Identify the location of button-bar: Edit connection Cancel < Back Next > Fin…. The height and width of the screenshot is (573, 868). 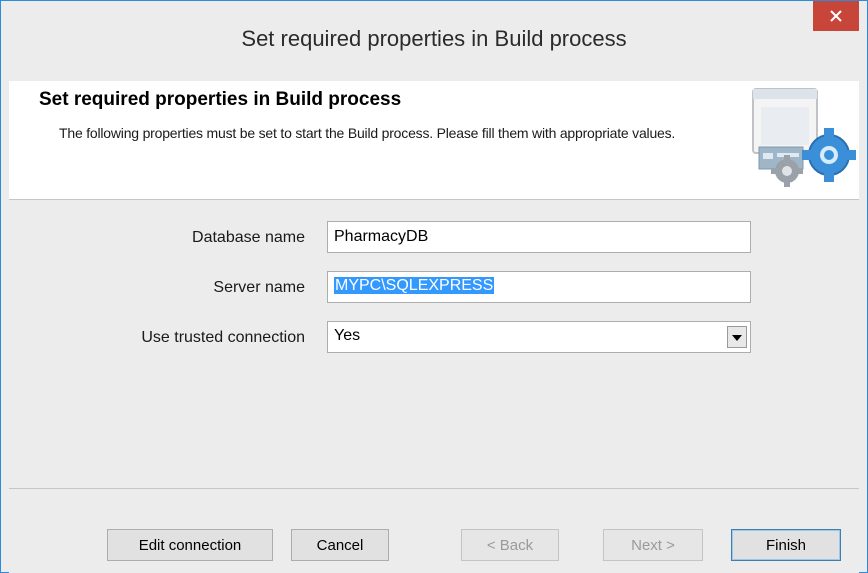
(434, 530).